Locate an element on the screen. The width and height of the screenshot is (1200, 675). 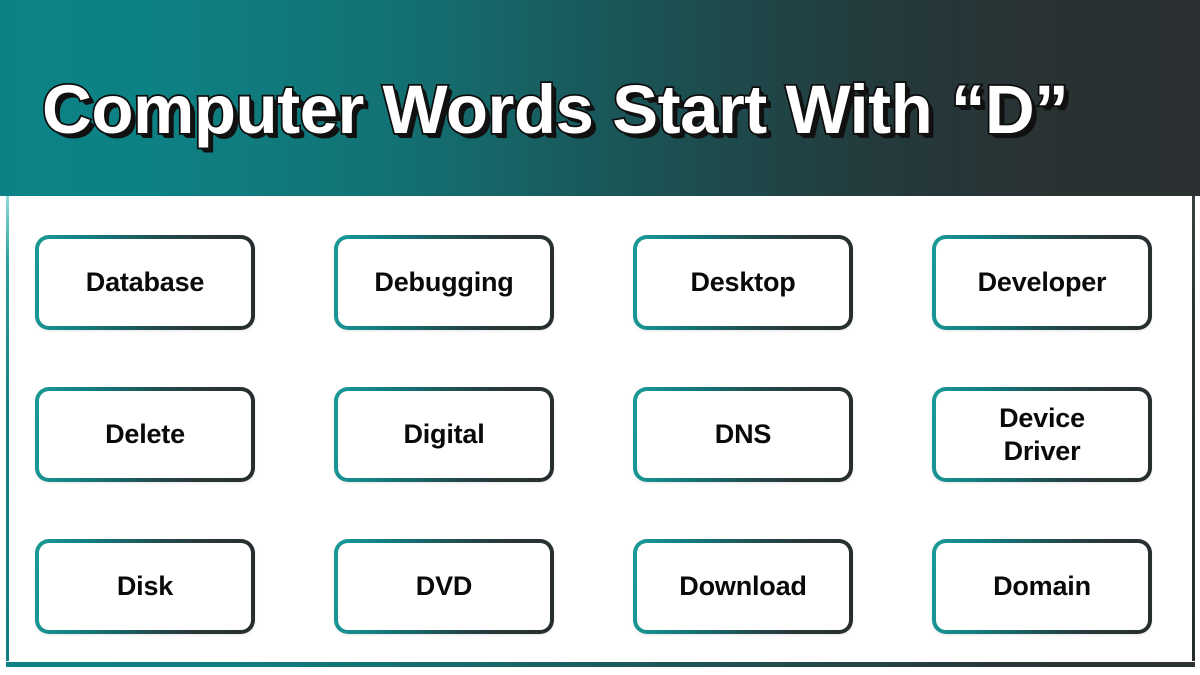
word-card-label: Desktop is located at coordinates (743, 282).